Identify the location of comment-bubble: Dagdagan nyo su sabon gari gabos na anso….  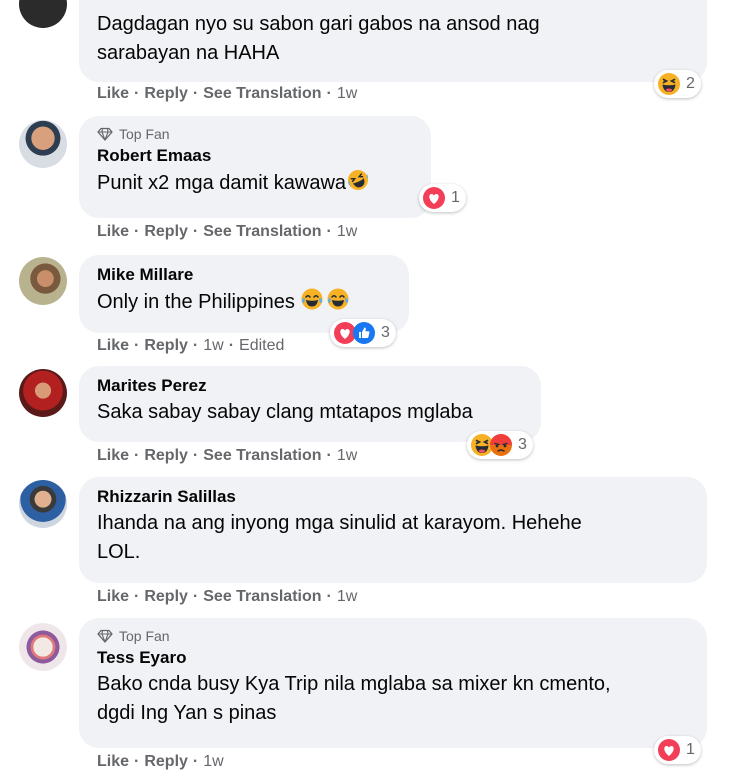
(393, 41).